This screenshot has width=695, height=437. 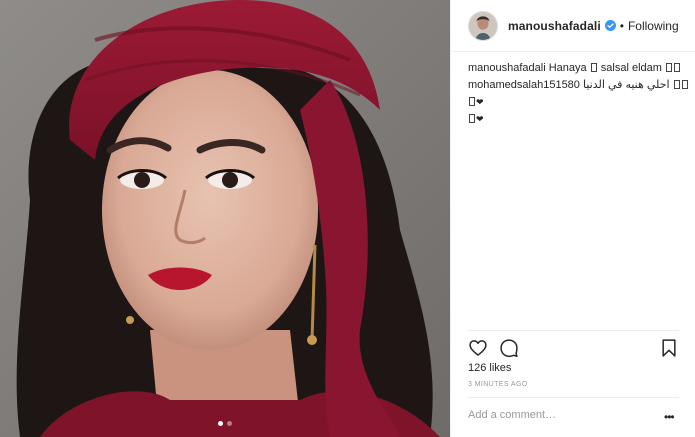 What do you see at coordinates (567, 68) in the screenshot?
I see `caption-text-part1: Hanaya` at bounding box center [567, 68].